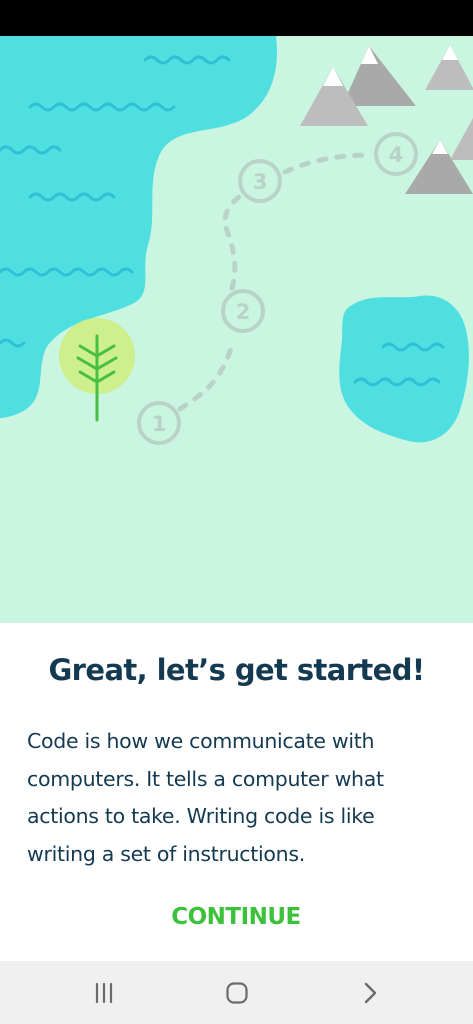 This screenshot has width=473, height=1024. I want to click on step-1-label: 1, so click(159, 424).